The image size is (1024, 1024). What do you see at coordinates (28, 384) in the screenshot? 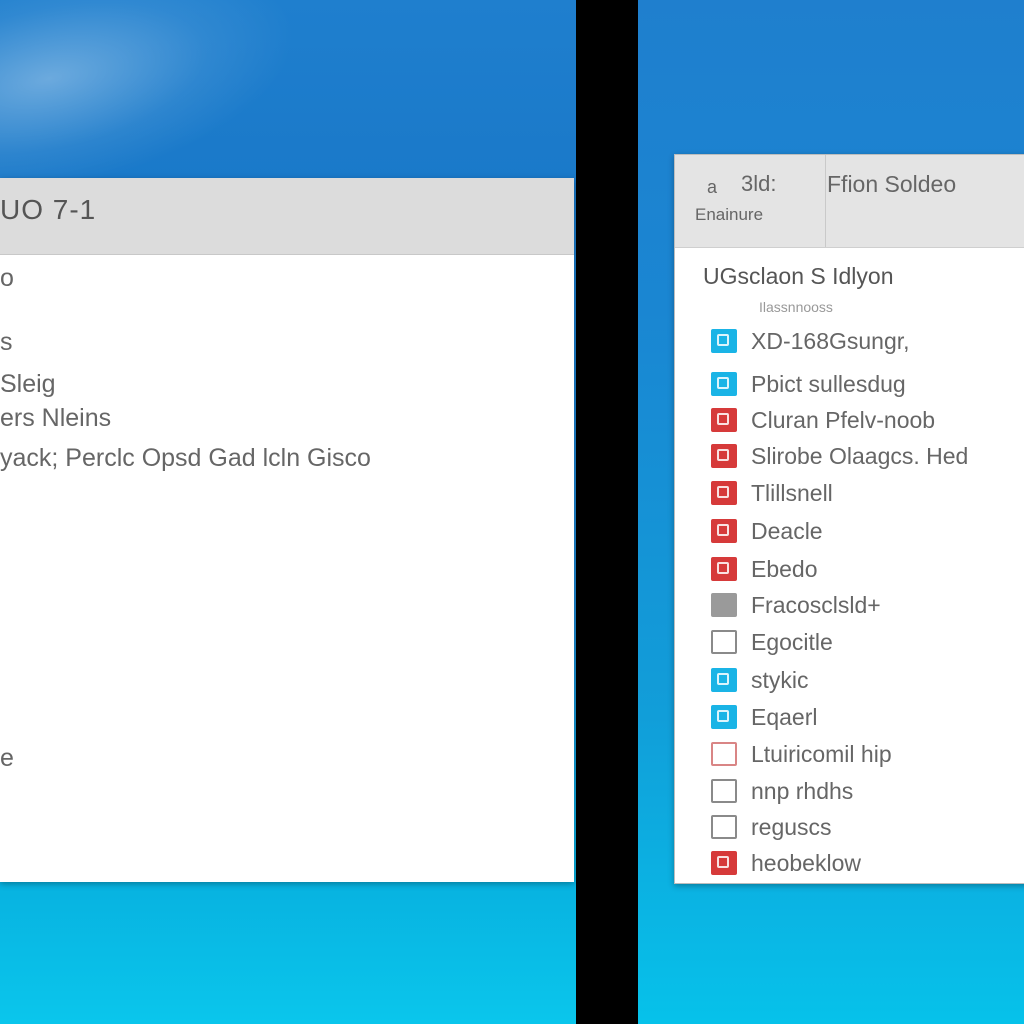
I see `left-window-line: Sleig` at bounding box center [28, 384].